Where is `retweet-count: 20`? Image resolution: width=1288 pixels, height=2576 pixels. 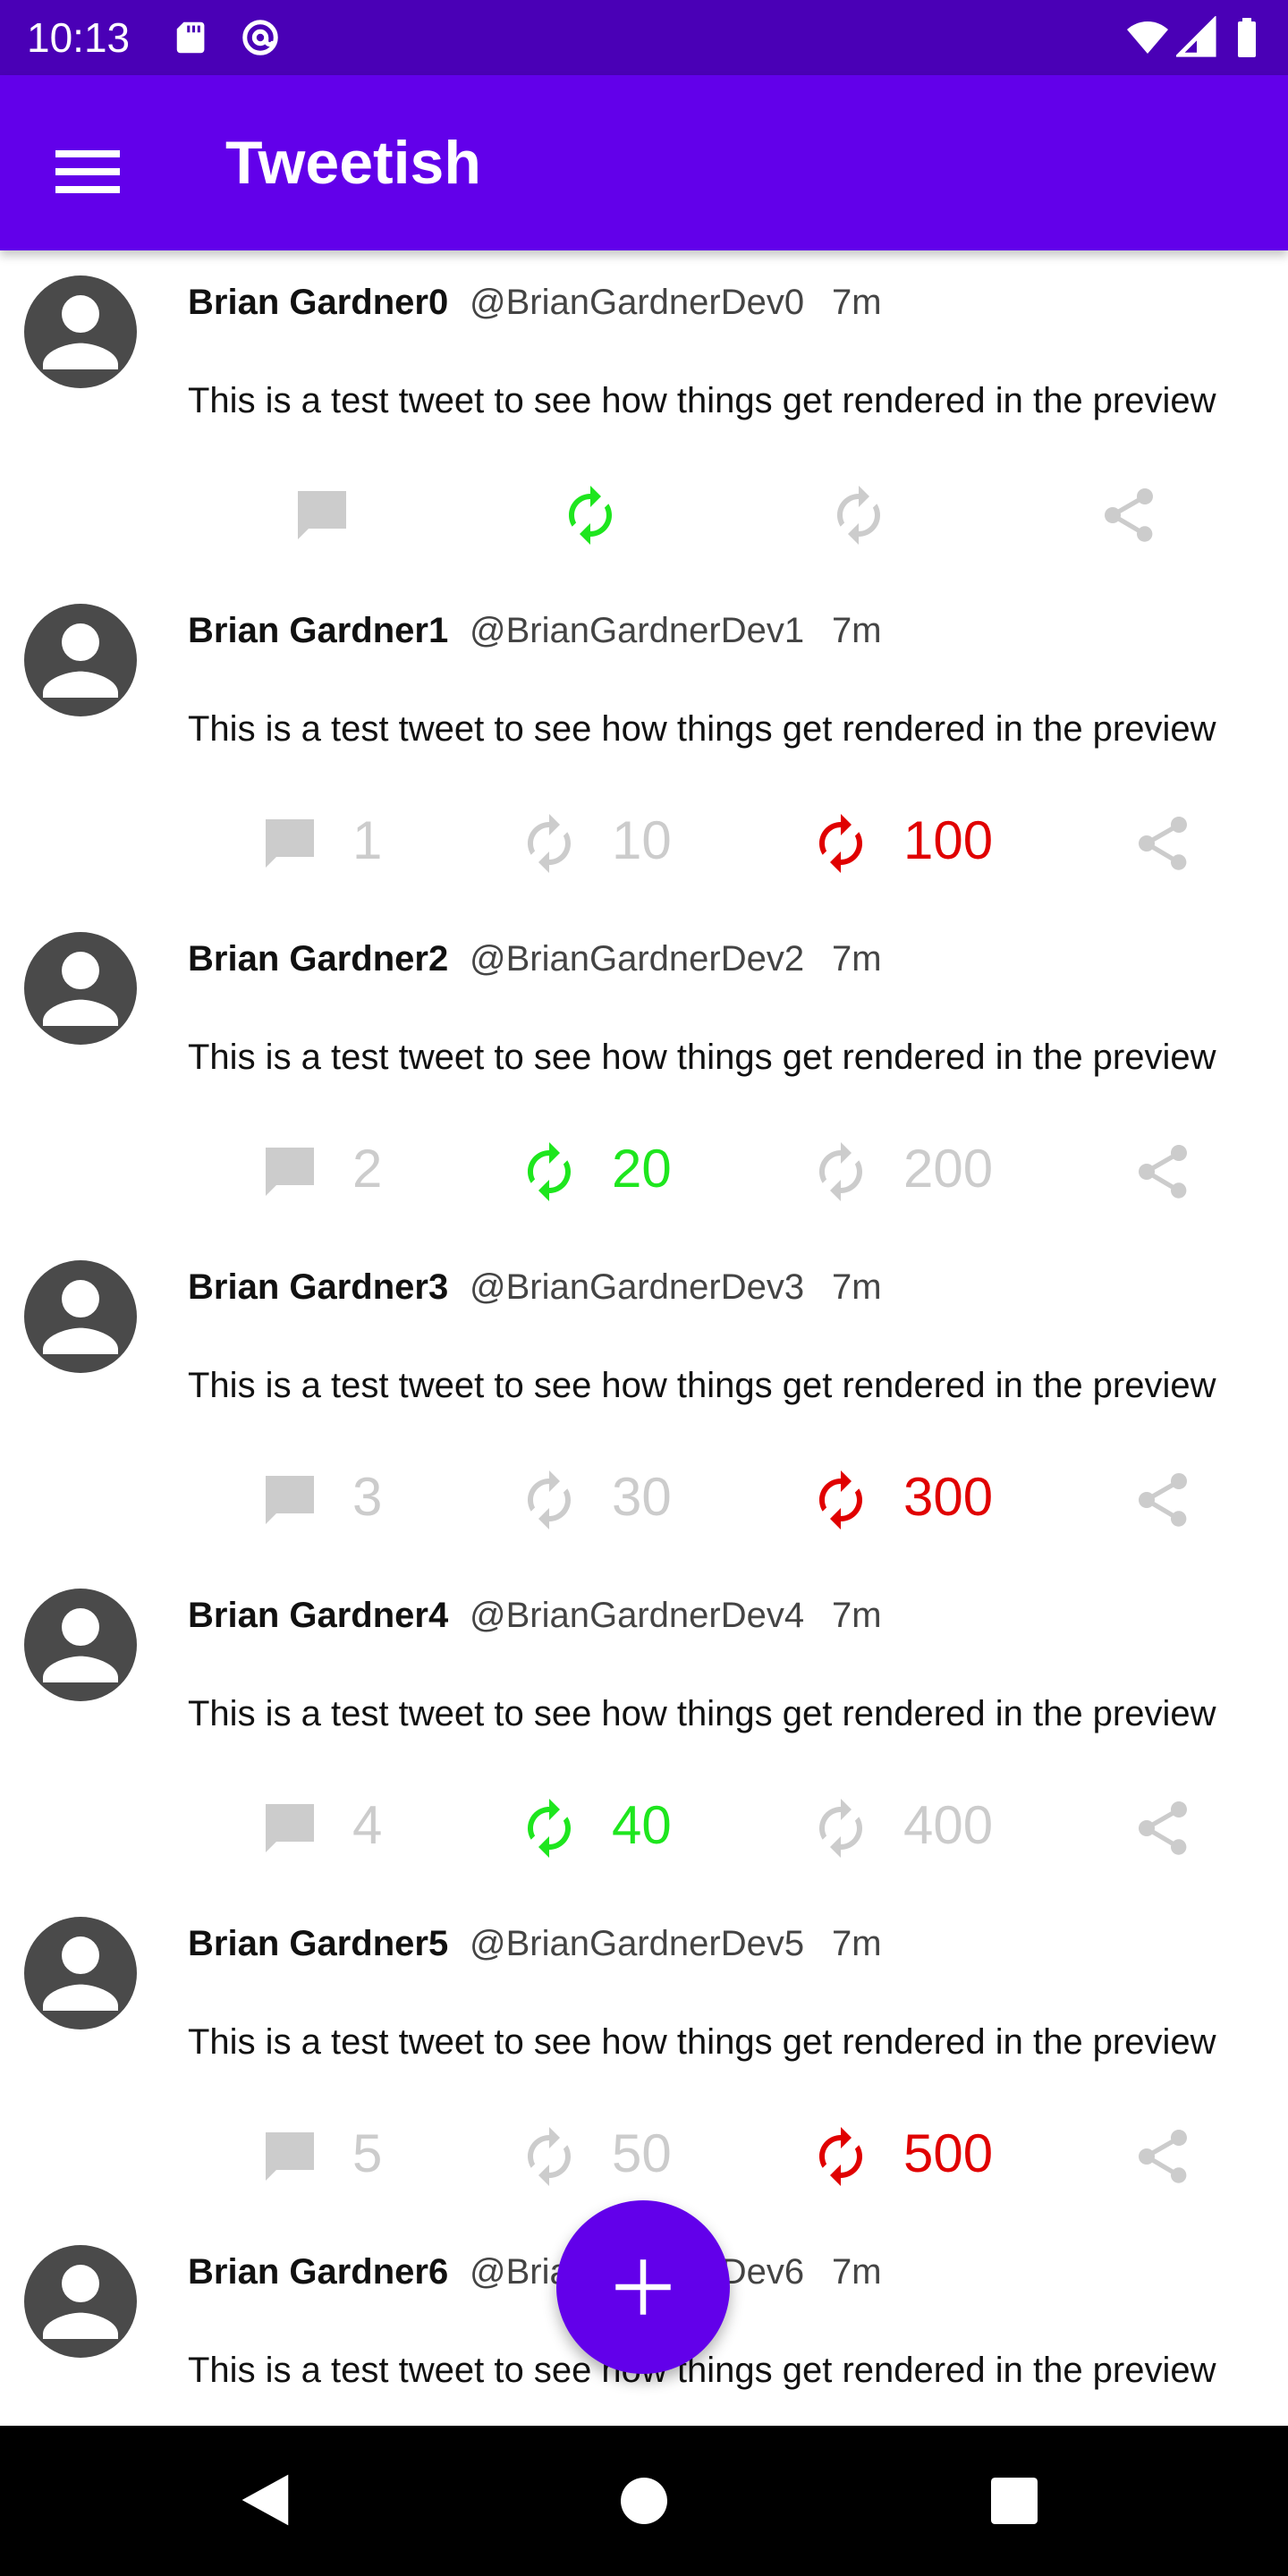
retweet-count: 20 is located at coordinates (642, 1169).